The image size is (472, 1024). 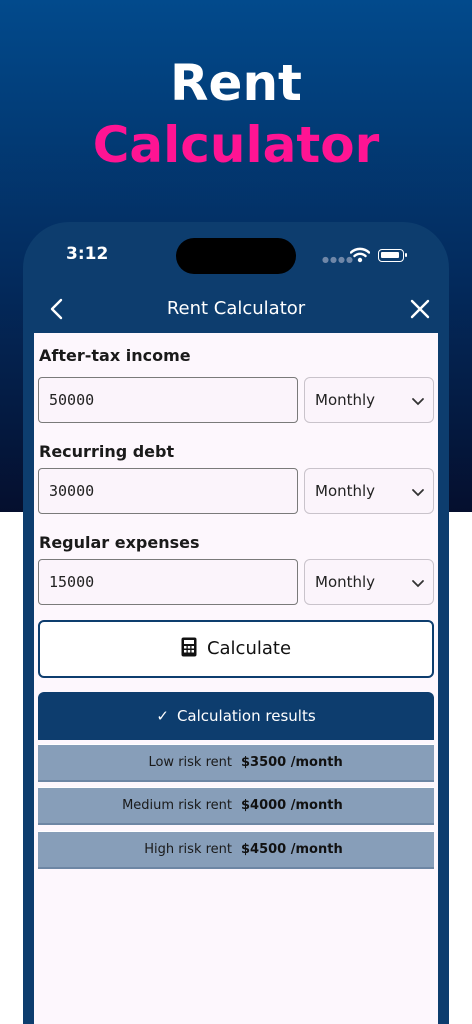 I want to click on headline-line-2: Calculator, so click(x=236, y=145).